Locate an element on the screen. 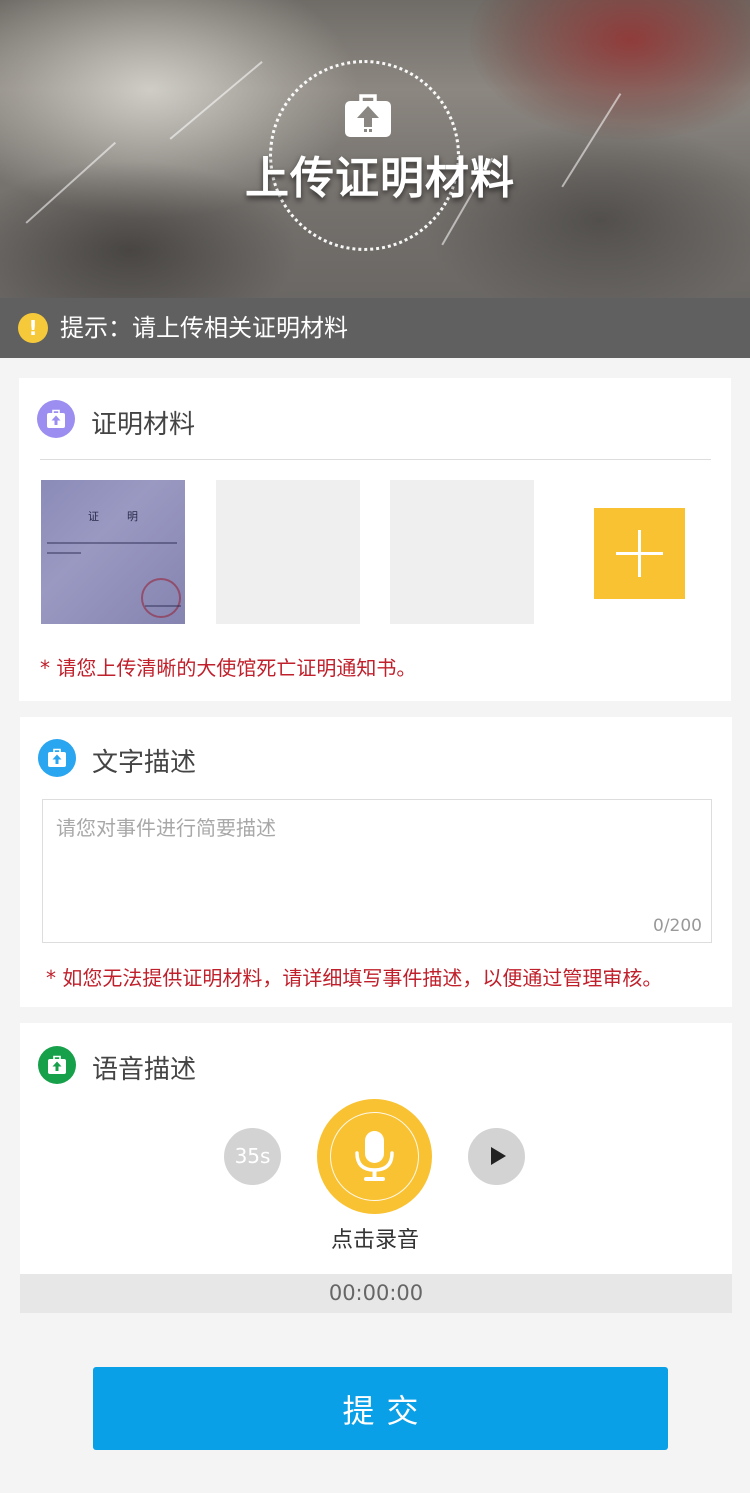 Image resolution: width=750 pixels, height=1493 pixels. add-image-button is located at coordinates (639, 553).